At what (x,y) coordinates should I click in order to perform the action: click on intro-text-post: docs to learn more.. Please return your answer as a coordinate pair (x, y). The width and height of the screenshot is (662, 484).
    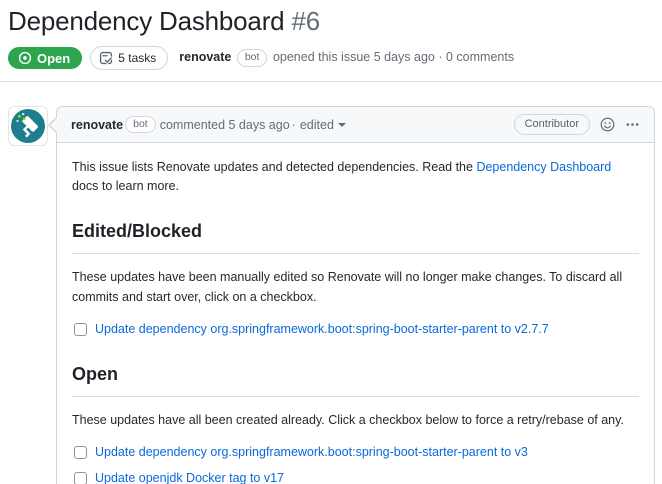
    Looking at the image, I should click on (125, 186).